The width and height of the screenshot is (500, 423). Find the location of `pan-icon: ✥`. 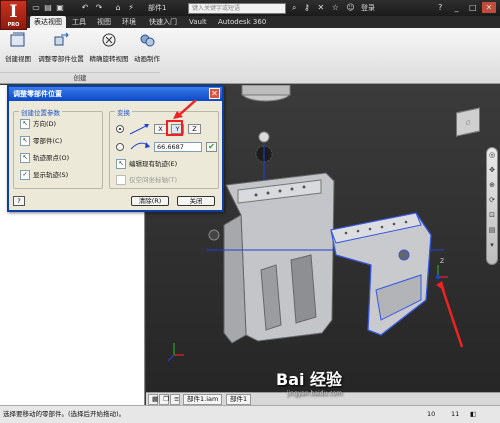

pan-icon: ✥ is located at coordinates (492, 170).